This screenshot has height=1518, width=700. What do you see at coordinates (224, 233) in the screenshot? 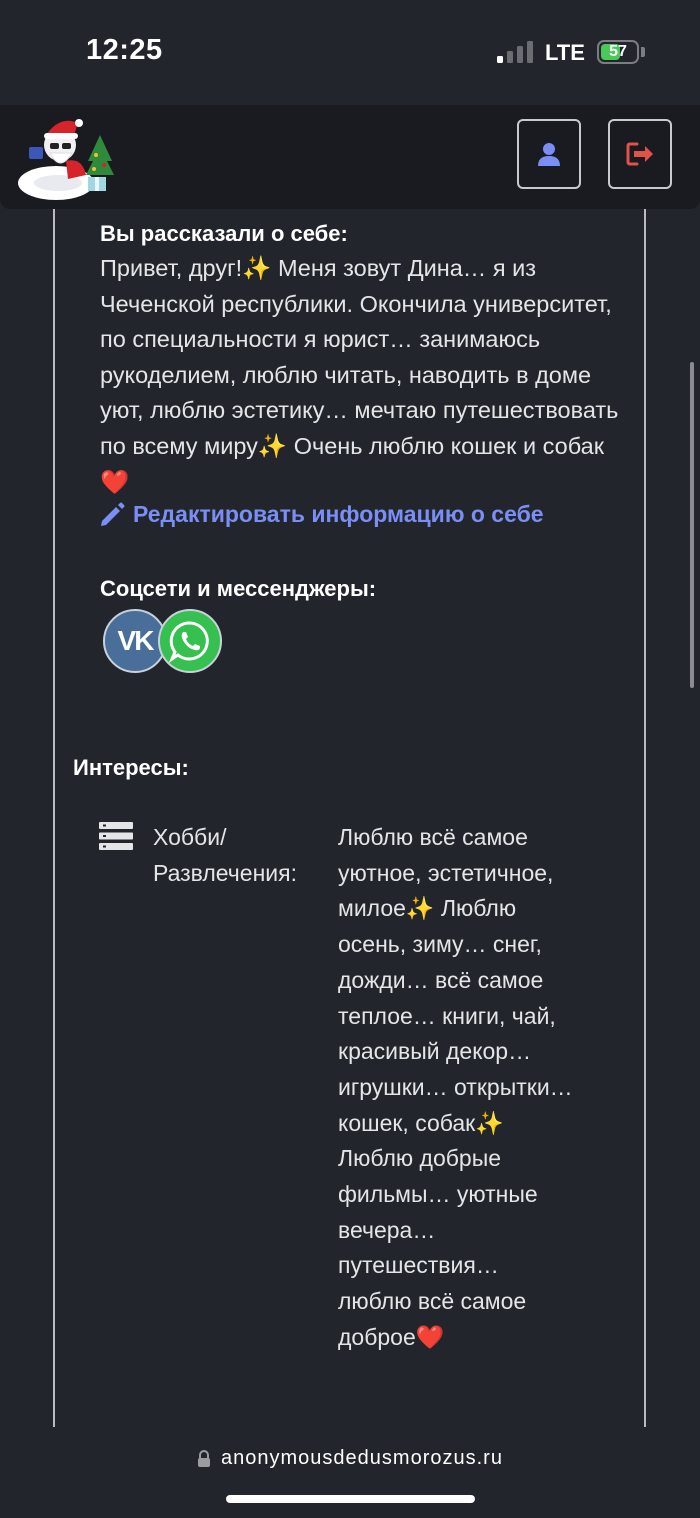
I see `about-title: Вы рассказали о себе:` at bounding box center [224, 233].